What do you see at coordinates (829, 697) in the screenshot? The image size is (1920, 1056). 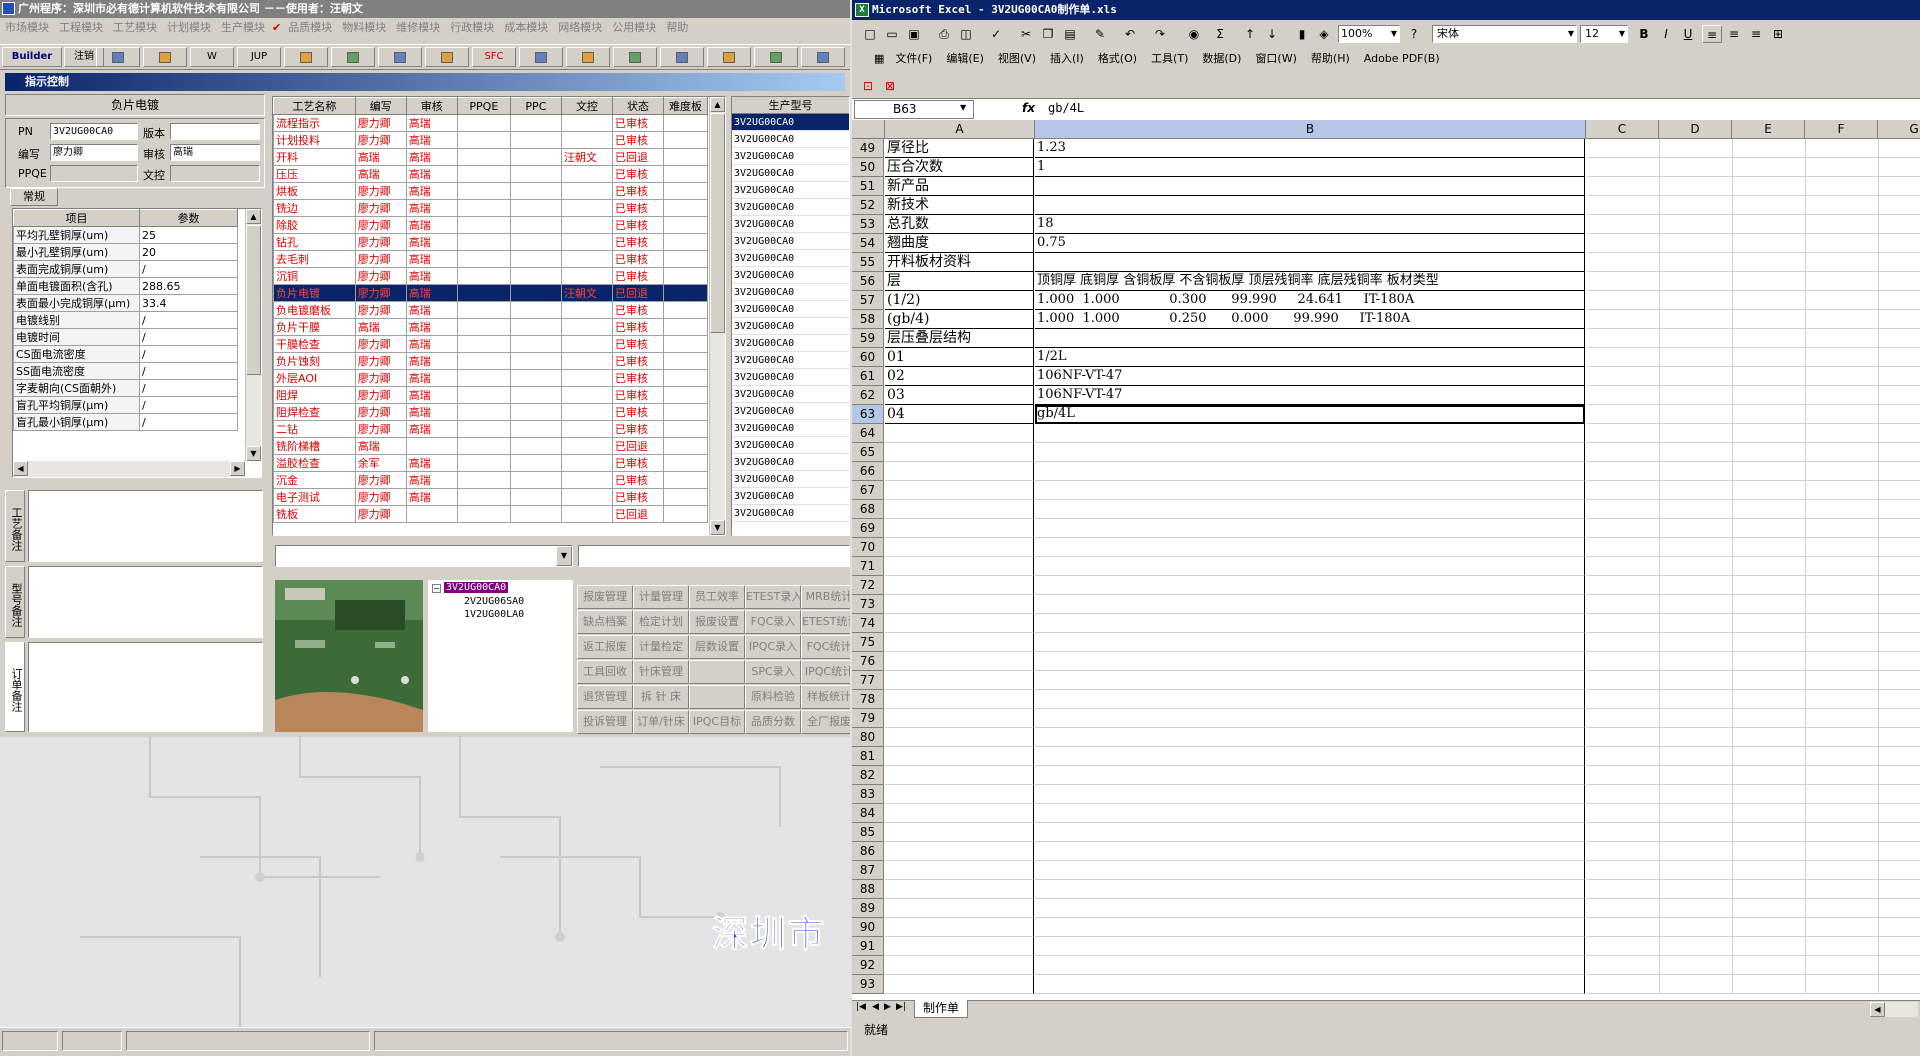 I see `module-button: 样板统计` at bounding box center [829, 697].